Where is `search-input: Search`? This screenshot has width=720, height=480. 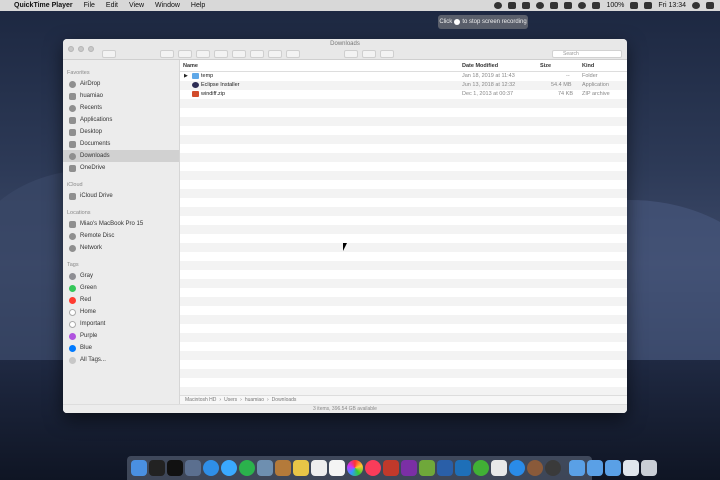 search-input: Search is located at coordinates (587, 54).